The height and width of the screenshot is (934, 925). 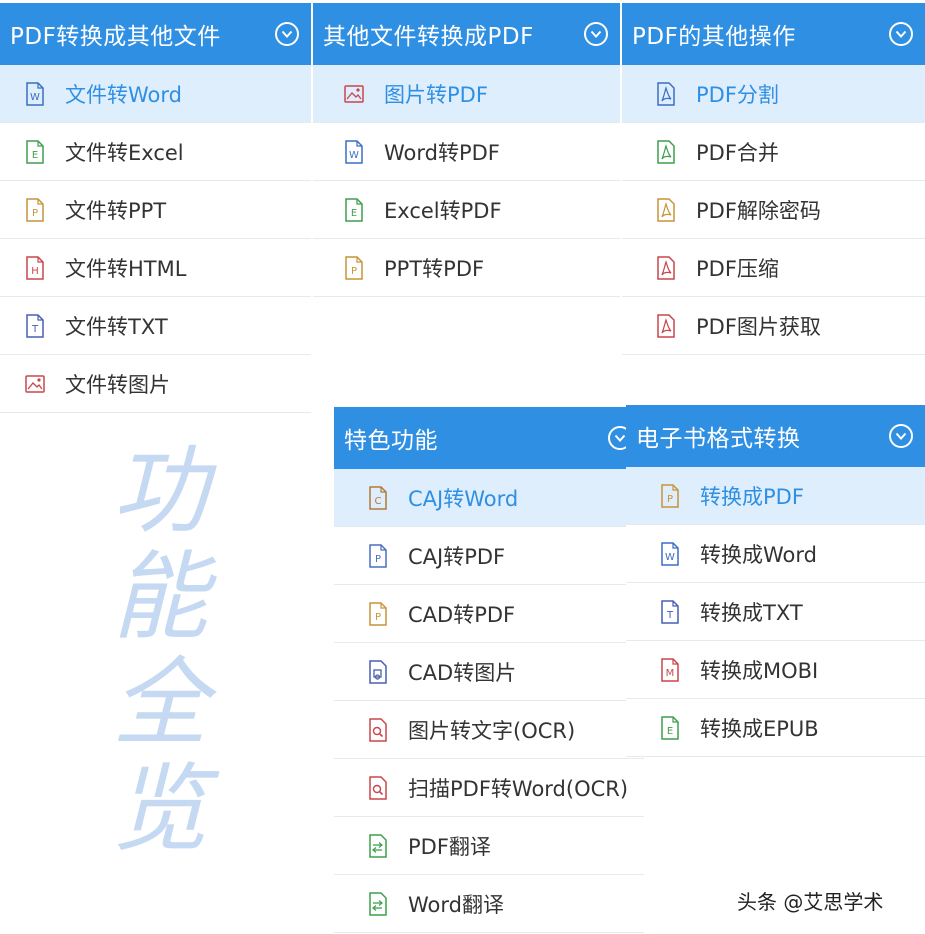 I want to click on menu-item: PCAJ转PDF, so click(x=489, y=556).